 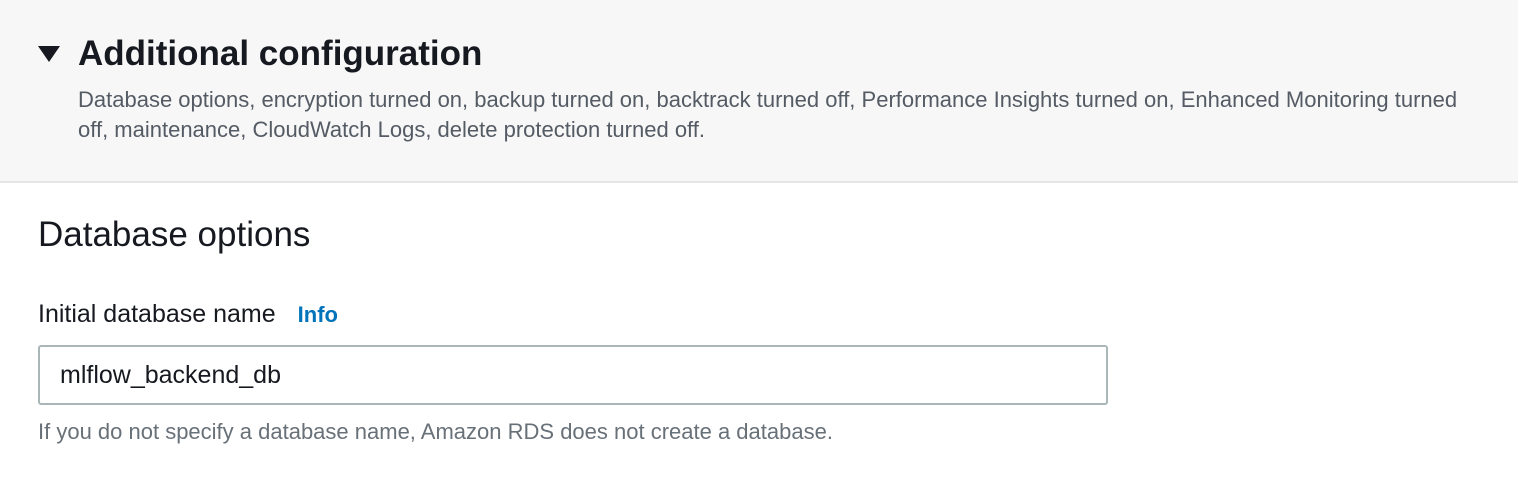 What do you see at coordinates (318, 315) in the screenshot?
I see `info-link: Info` at bounding box center [318, 315].